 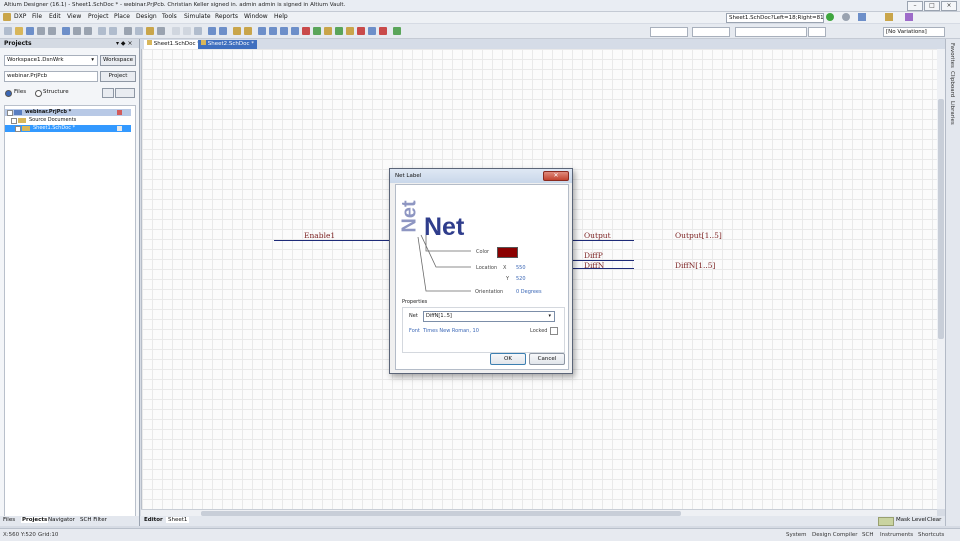 I want to click on sheet-entry-icon, so click(x=339, y=31).